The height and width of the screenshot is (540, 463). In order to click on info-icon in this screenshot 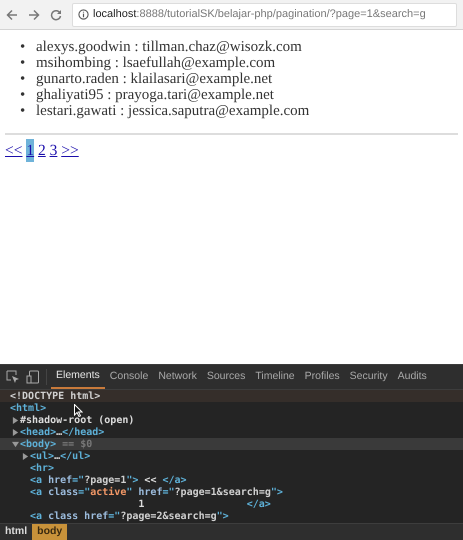, I will do `click(83, 14)`.